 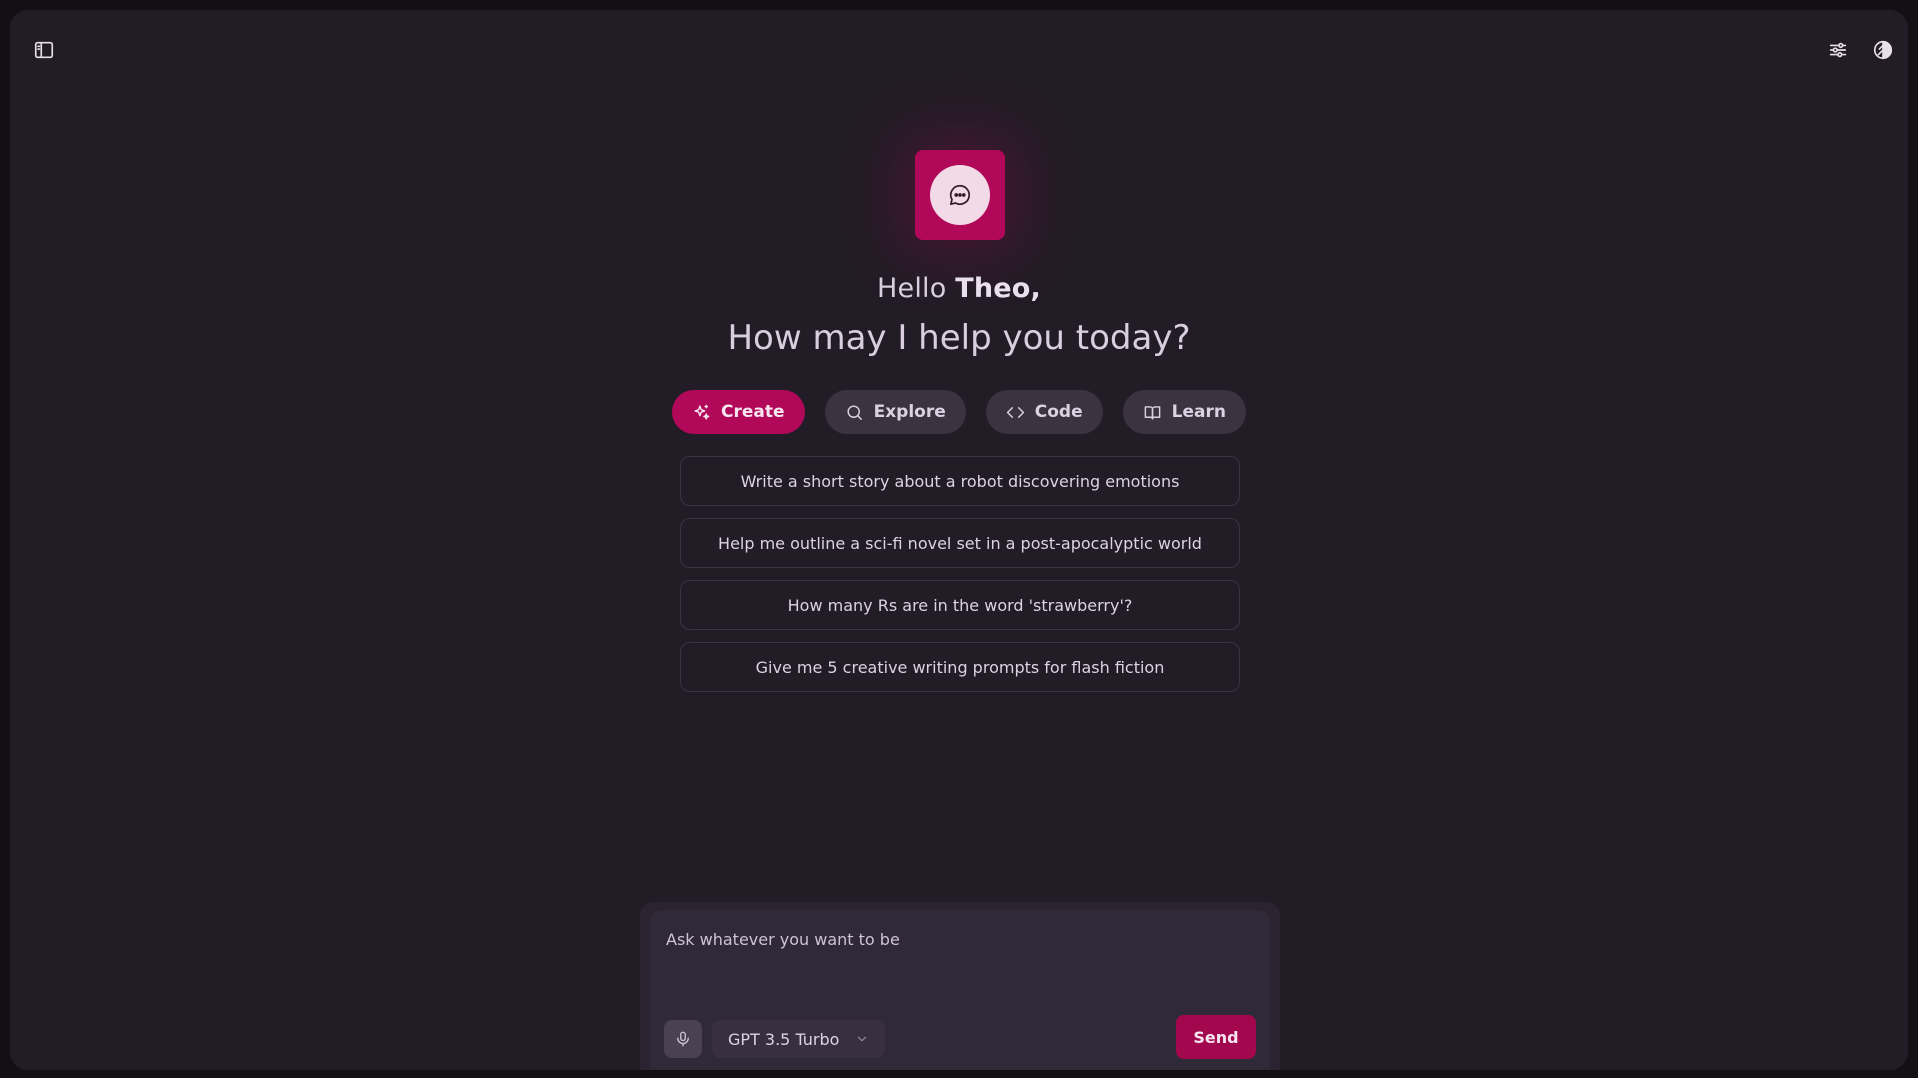 I want to click on composer: GPT 3.5 Turbo Send, so click(x=960, y=990).